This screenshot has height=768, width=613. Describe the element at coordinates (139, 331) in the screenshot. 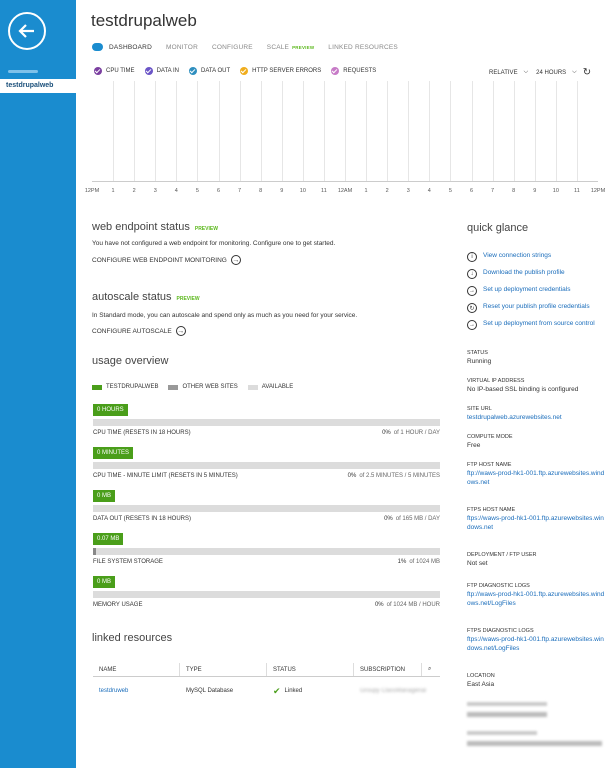

I see `configure-autoscale-button: CONFIGURE AUTOSCALE →` at that location.